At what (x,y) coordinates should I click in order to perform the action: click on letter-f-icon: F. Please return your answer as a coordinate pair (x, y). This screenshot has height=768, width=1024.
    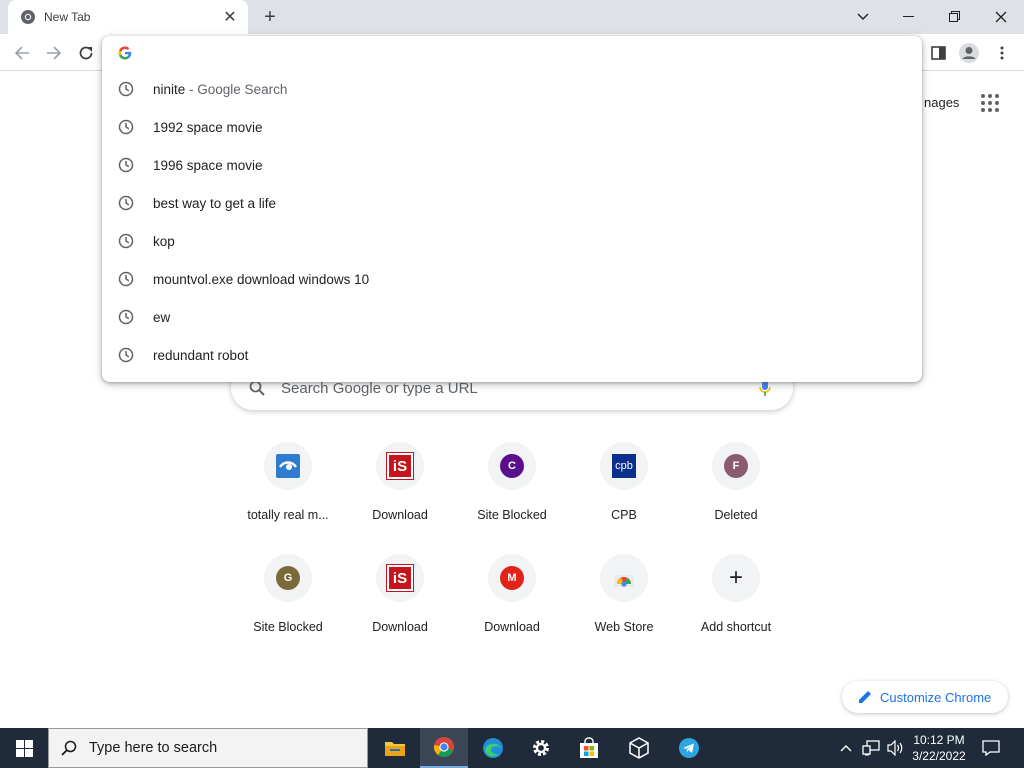
    Looking at the image, I should click on (736, 466).